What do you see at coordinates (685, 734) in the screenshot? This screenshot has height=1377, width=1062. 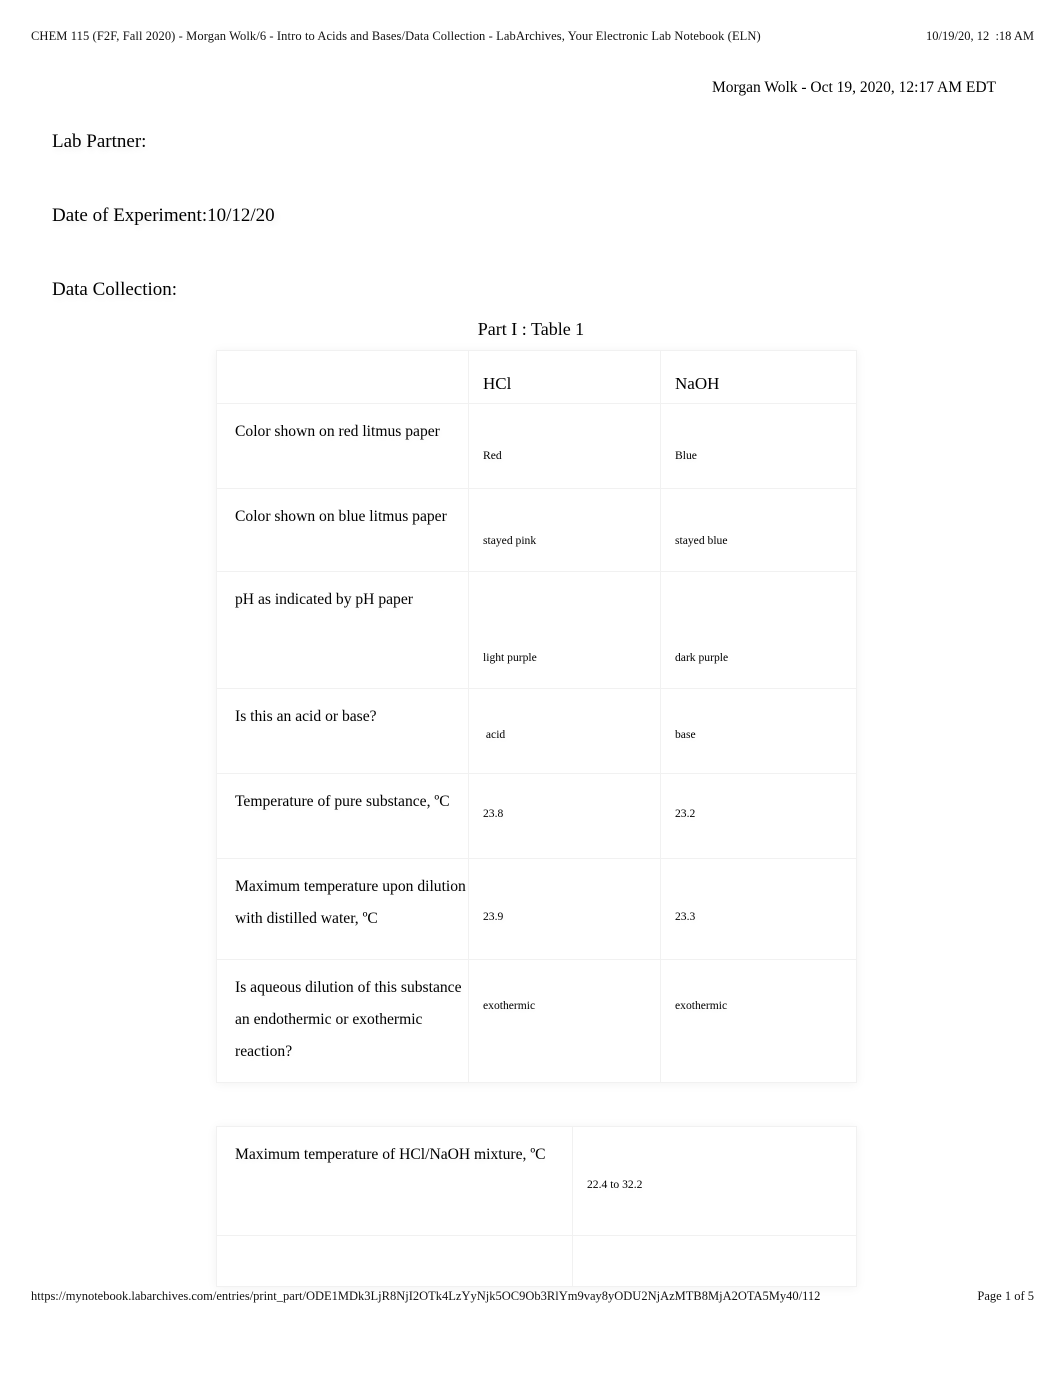 I see `row-value-naoh-text: base` at bounding box center [685, 734].